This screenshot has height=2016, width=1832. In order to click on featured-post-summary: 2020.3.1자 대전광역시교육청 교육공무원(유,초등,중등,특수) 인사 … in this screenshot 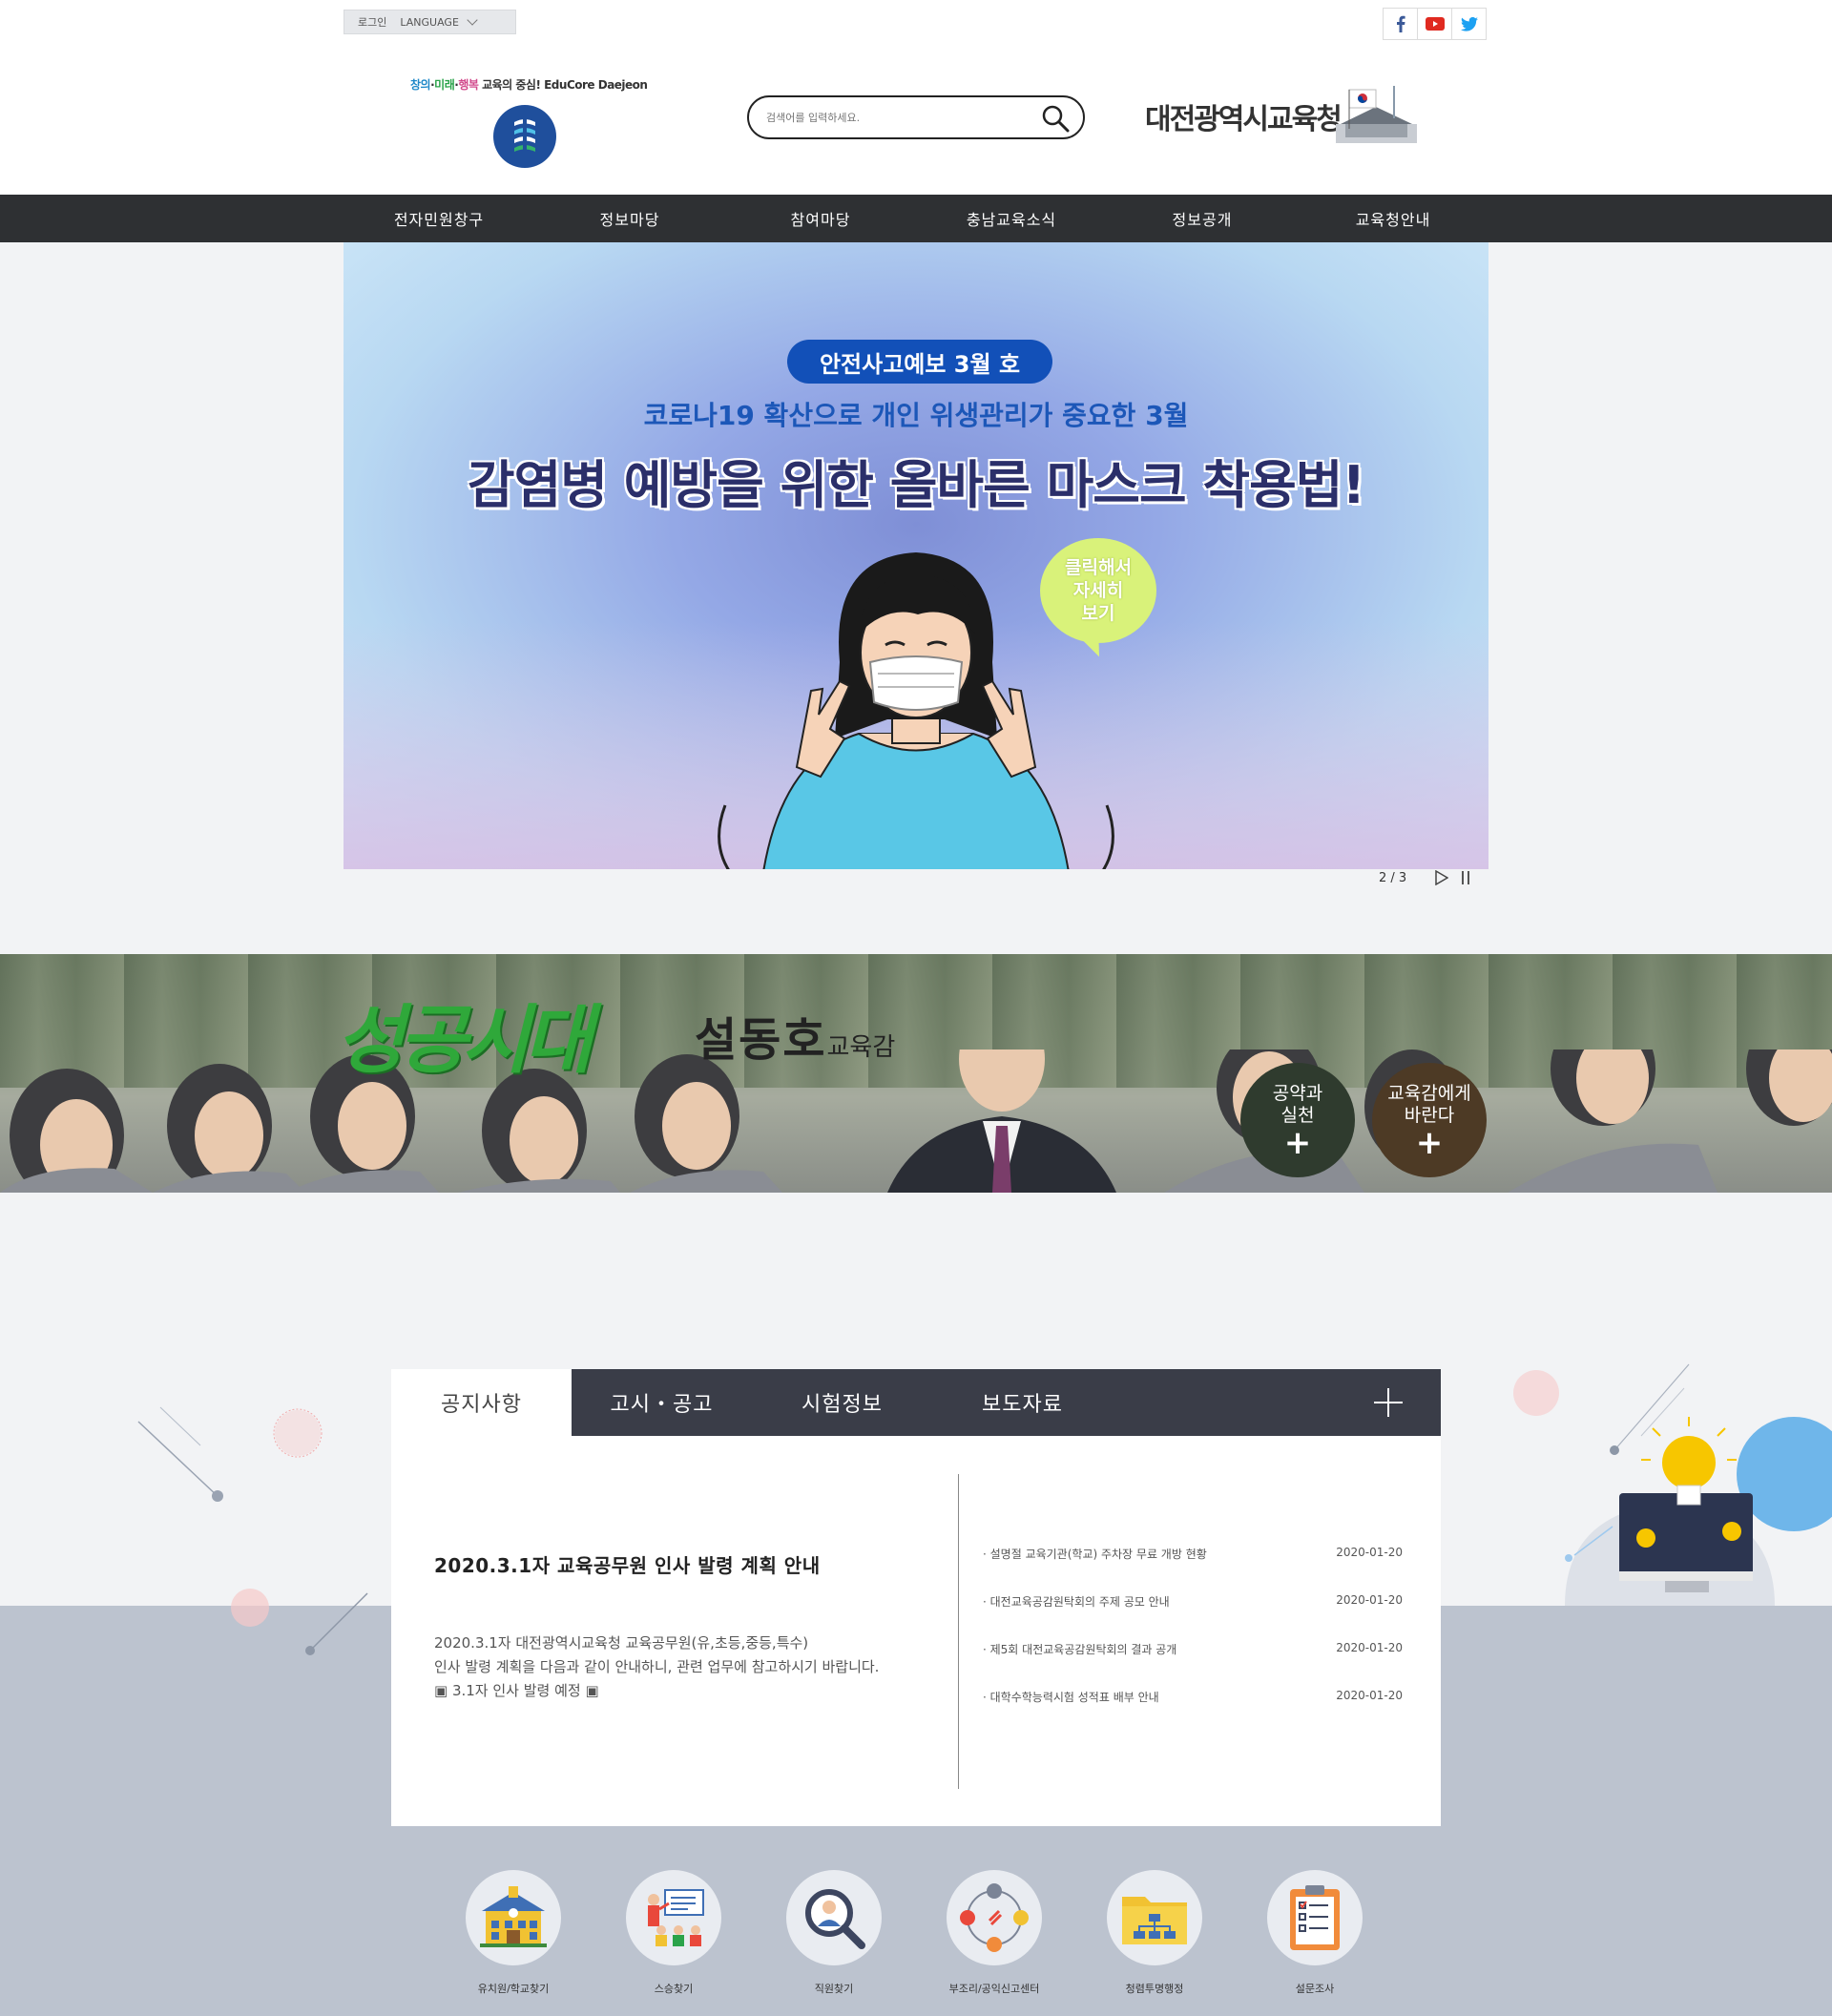, I will do `click(682, 1667)`.